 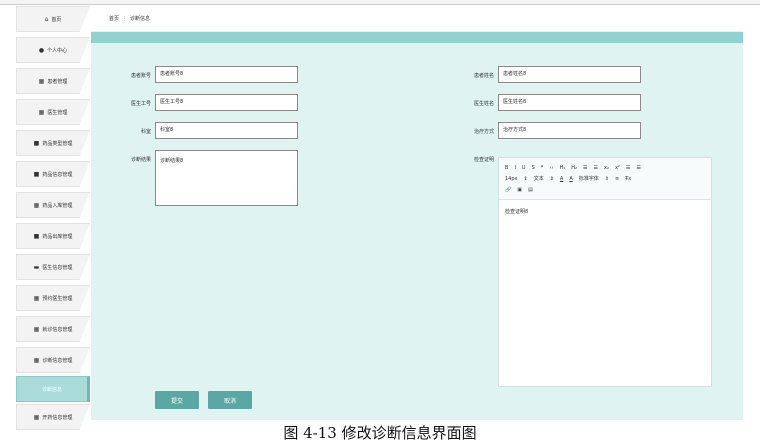 I want to click on treatment-input: 治疗方式8, so click(x=569, y=130).